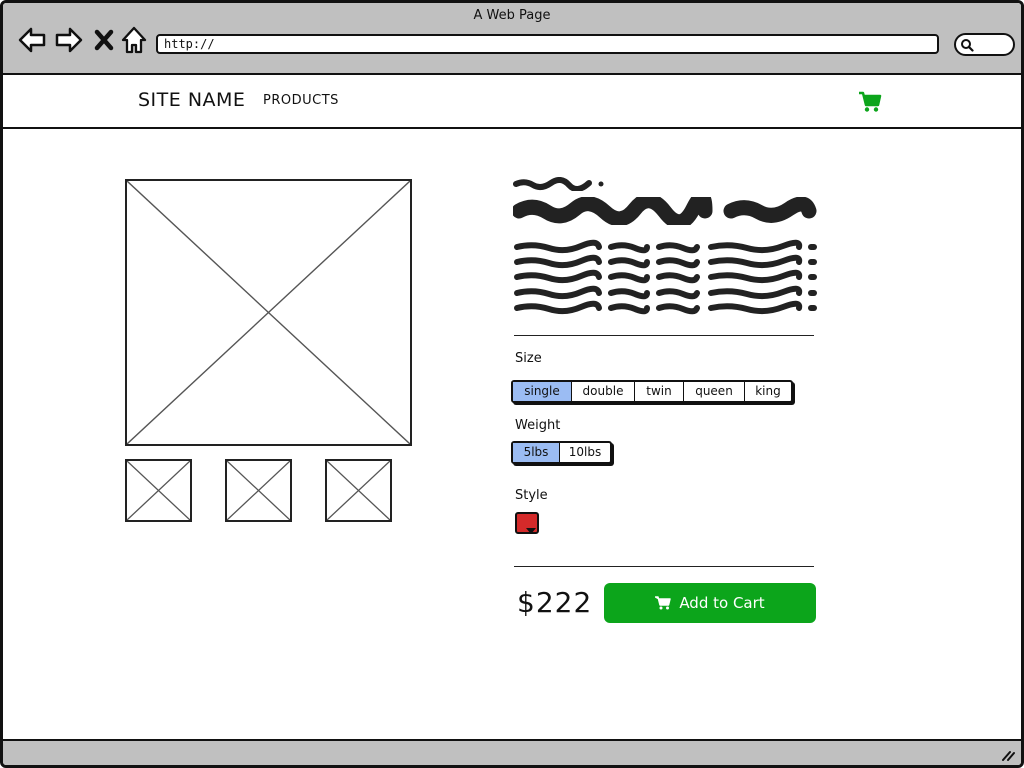 This screenshot has height=768, width=1024. Describe the element at coordinates (659, 391) in the screenshot. I see `size-option-twin: twin` at that location.